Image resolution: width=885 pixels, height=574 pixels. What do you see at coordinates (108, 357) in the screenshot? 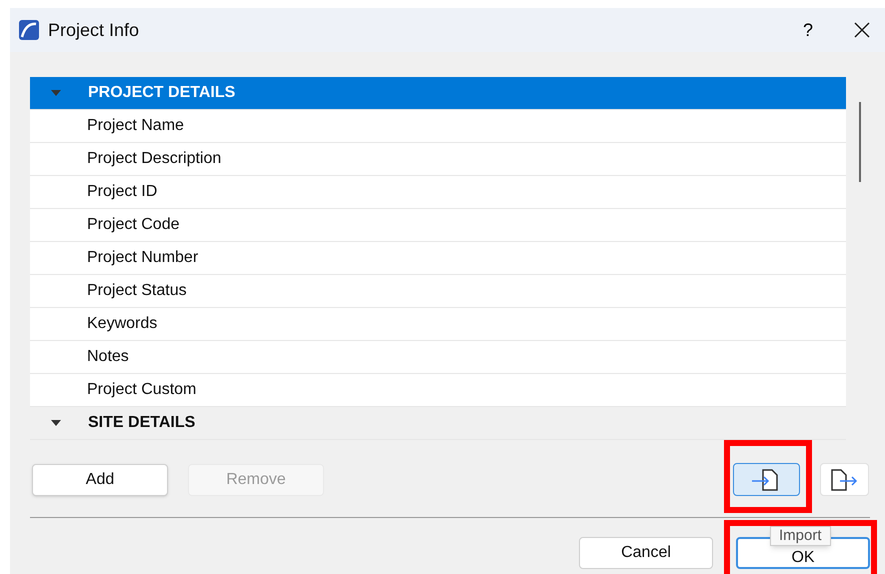
I see `row-label: Notes` at bounding box center [108, 357].